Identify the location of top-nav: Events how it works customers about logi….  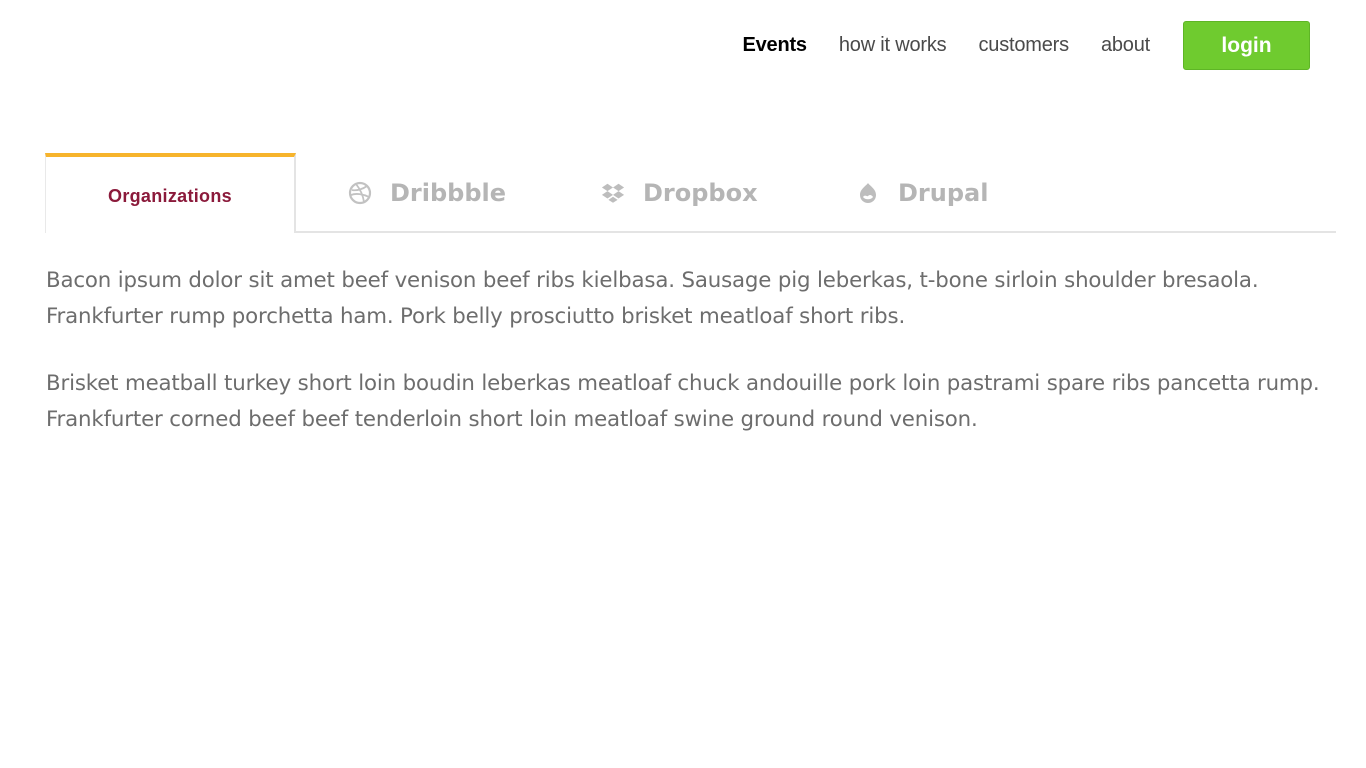
(1026, 45).